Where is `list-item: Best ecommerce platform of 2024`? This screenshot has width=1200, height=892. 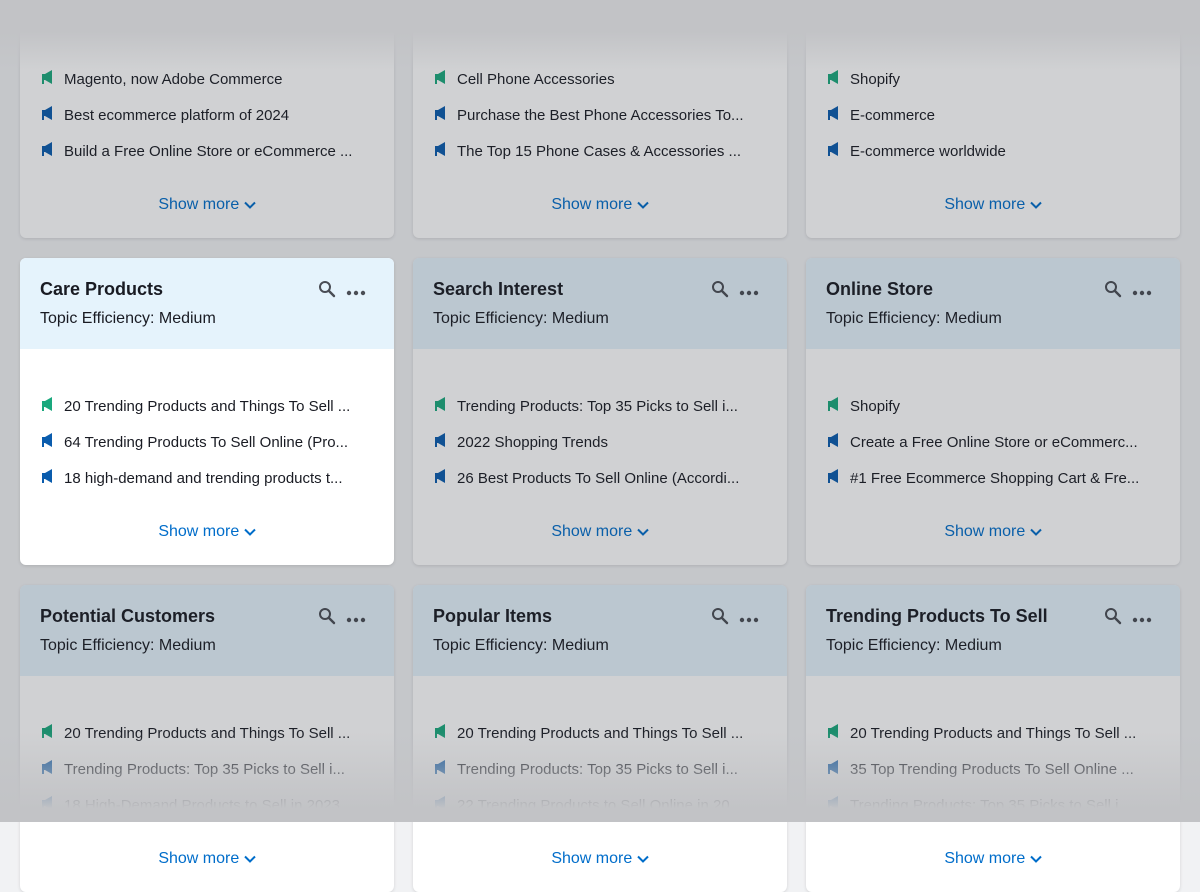 list-item: Best ecommerce platform of 2024 is located at coordinates (210, 115).